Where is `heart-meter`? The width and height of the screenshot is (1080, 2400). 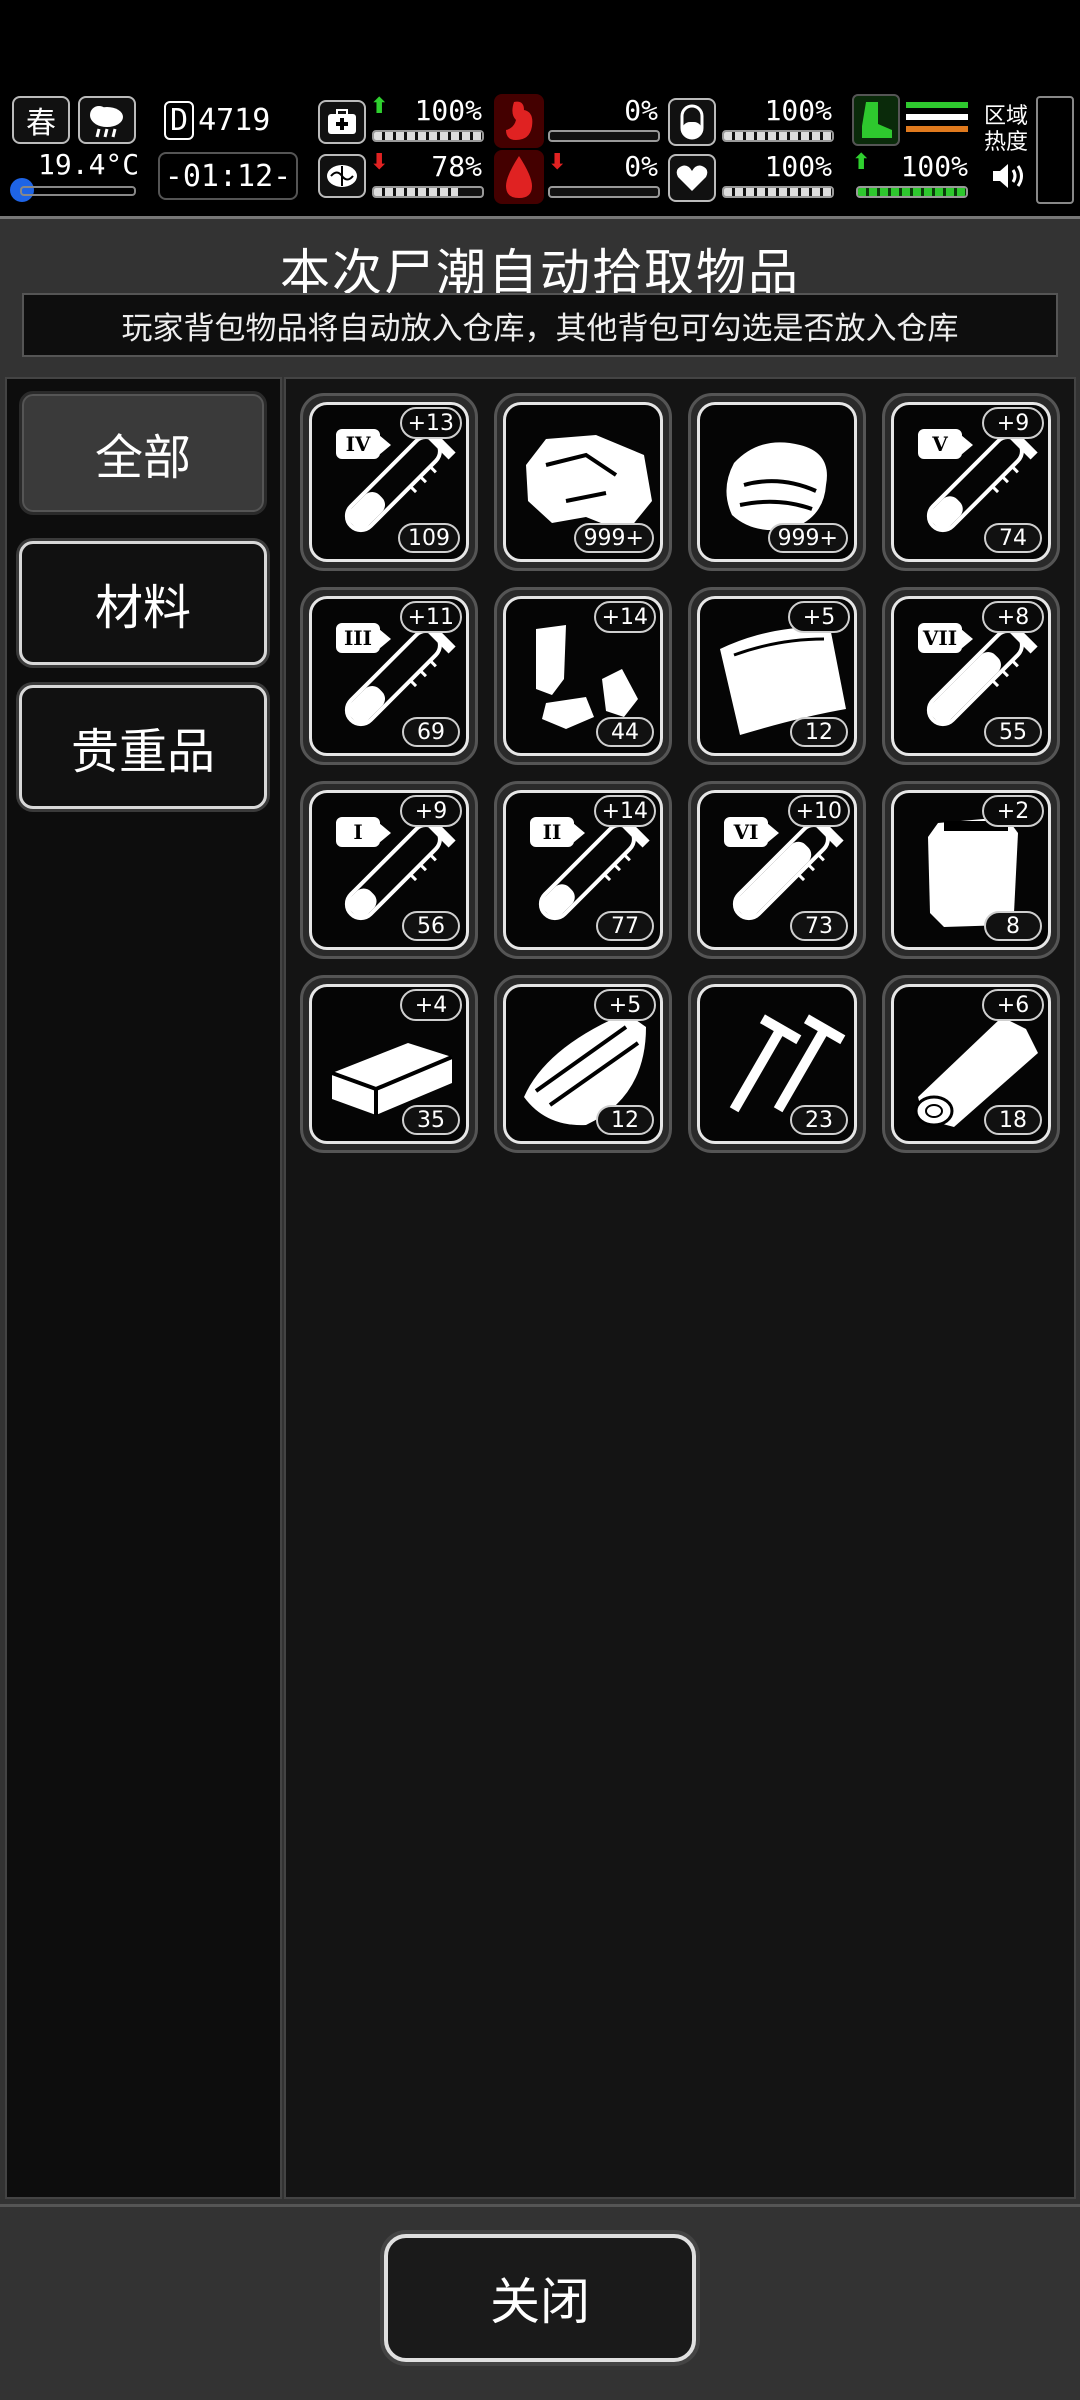 heart-meter is located at coordinates (778, 192).